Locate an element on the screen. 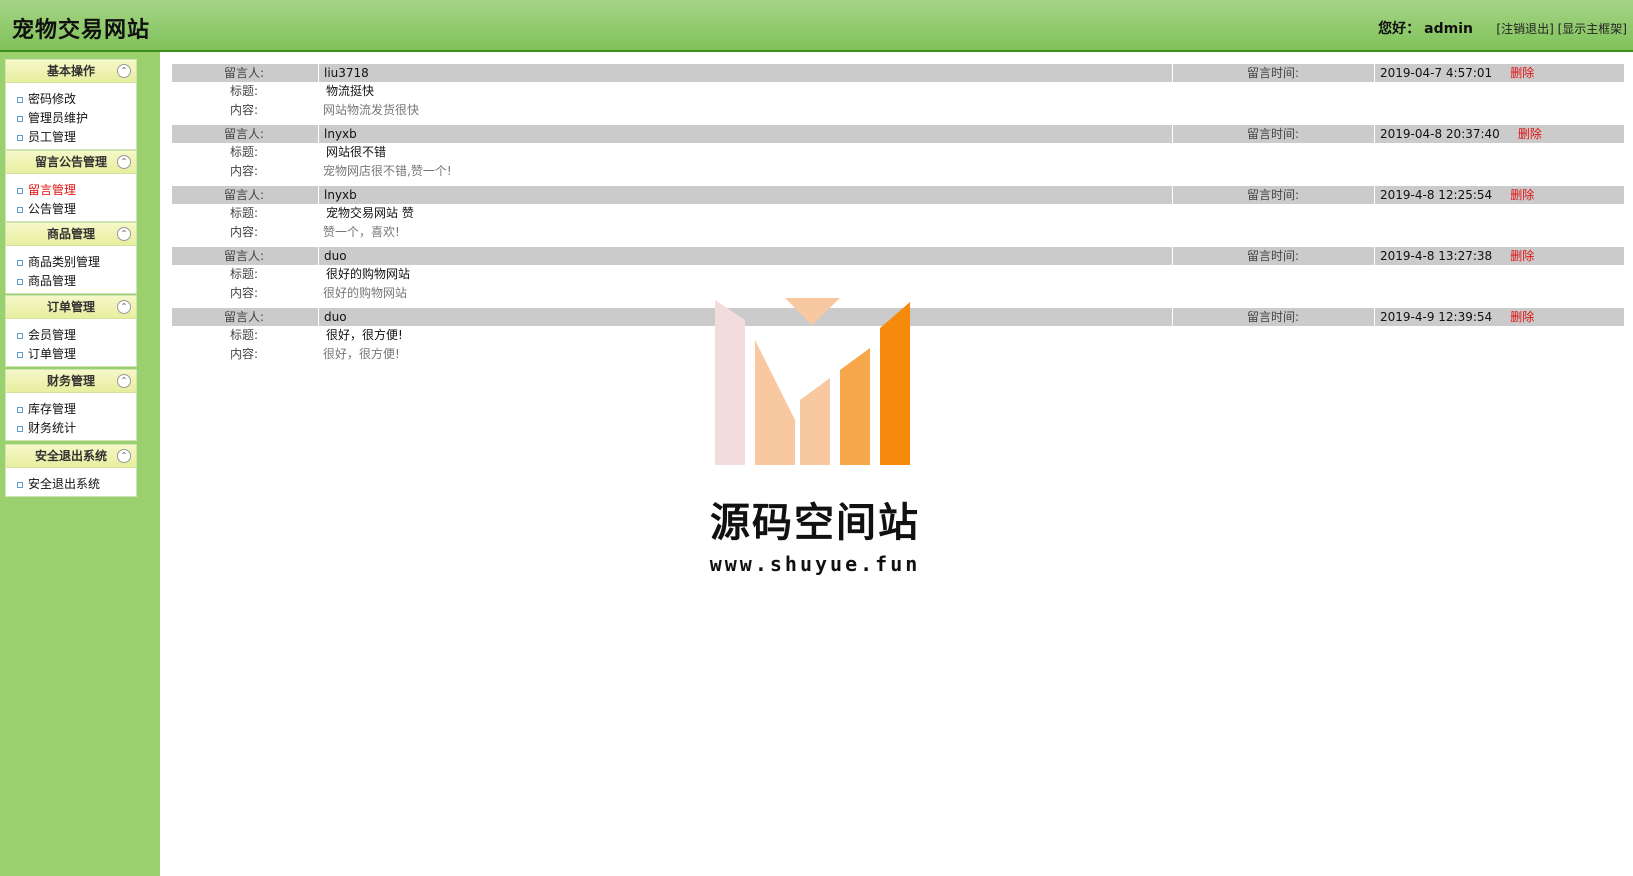  menu-group-title: 基本操作 is located at coordinates (70, 71).